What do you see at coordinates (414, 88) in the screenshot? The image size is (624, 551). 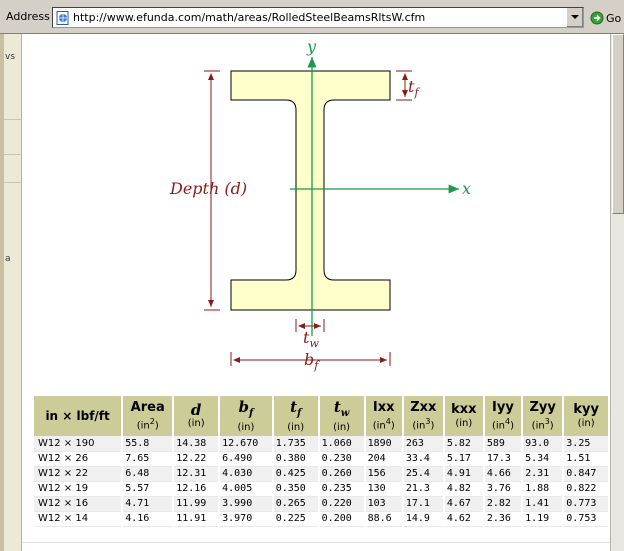 I see `tf-label: tf` at bounding box center [414, 88].